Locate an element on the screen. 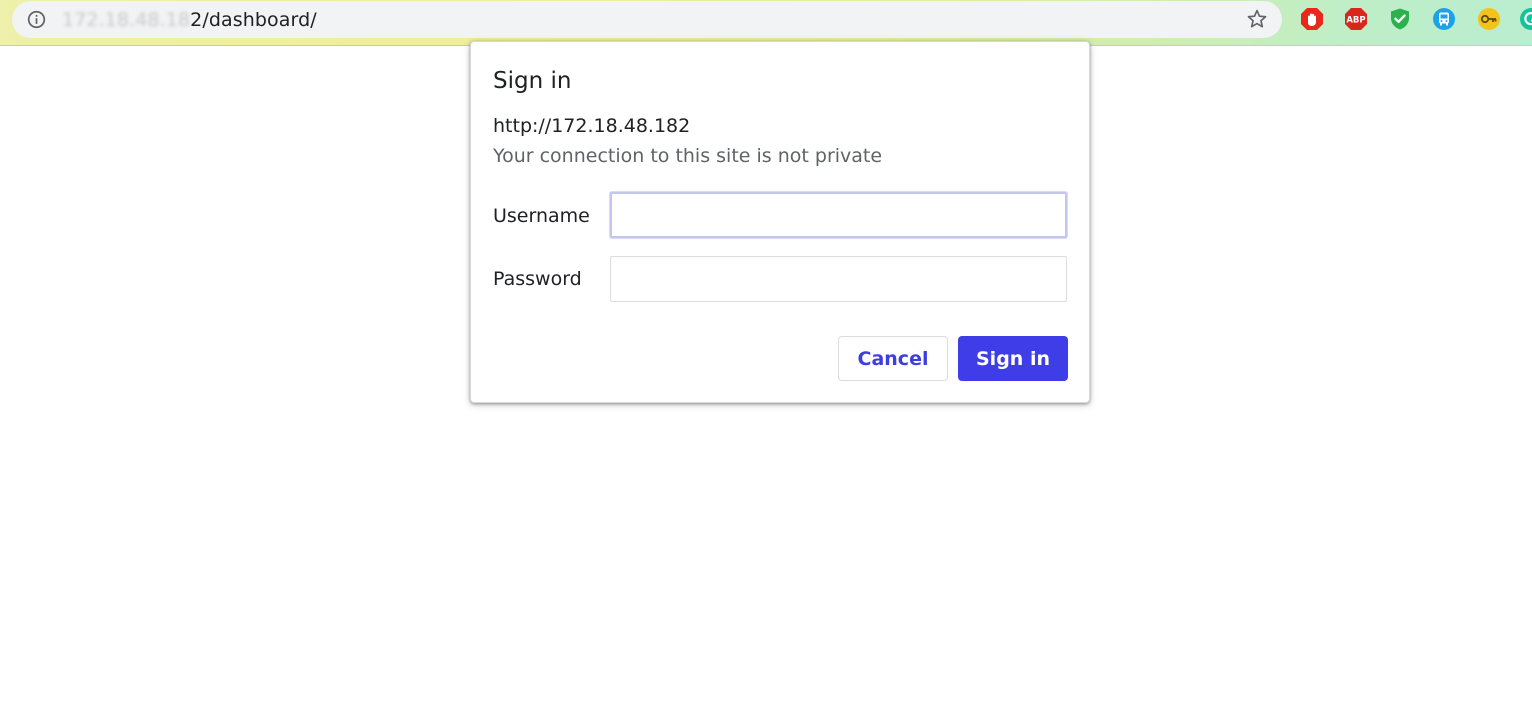 This screenshot has height=714, width=1532. sign-in-button: Sign in is located at coordinates (1013, 358).